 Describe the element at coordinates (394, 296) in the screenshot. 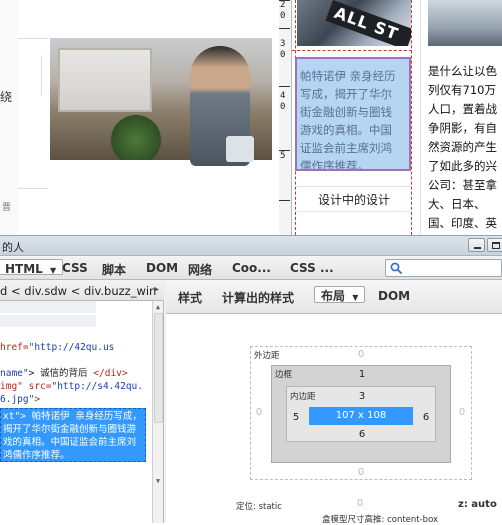

I see `tab-dom-side: DOM` at that location.